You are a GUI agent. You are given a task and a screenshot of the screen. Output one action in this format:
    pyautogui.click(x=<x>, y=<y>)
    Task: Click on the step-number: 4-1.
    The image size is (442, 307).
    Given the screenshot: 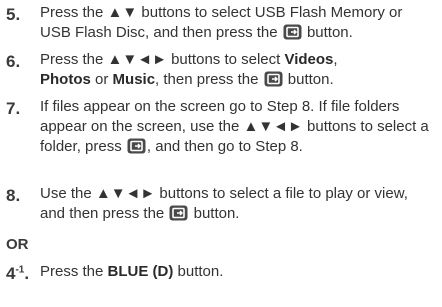 What is the action you would take?
    pyautogui.click(x=18, y=273)
    